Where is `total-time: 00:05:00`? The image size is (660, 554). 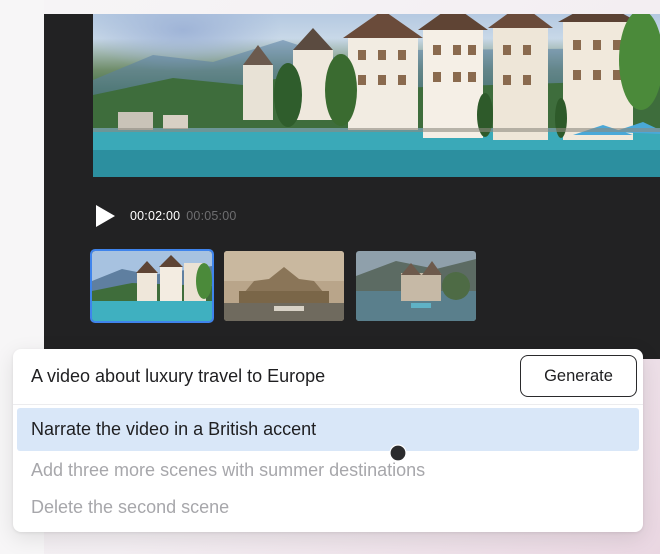 total-time: 00:05:00 is located at coordinates (211, 216).